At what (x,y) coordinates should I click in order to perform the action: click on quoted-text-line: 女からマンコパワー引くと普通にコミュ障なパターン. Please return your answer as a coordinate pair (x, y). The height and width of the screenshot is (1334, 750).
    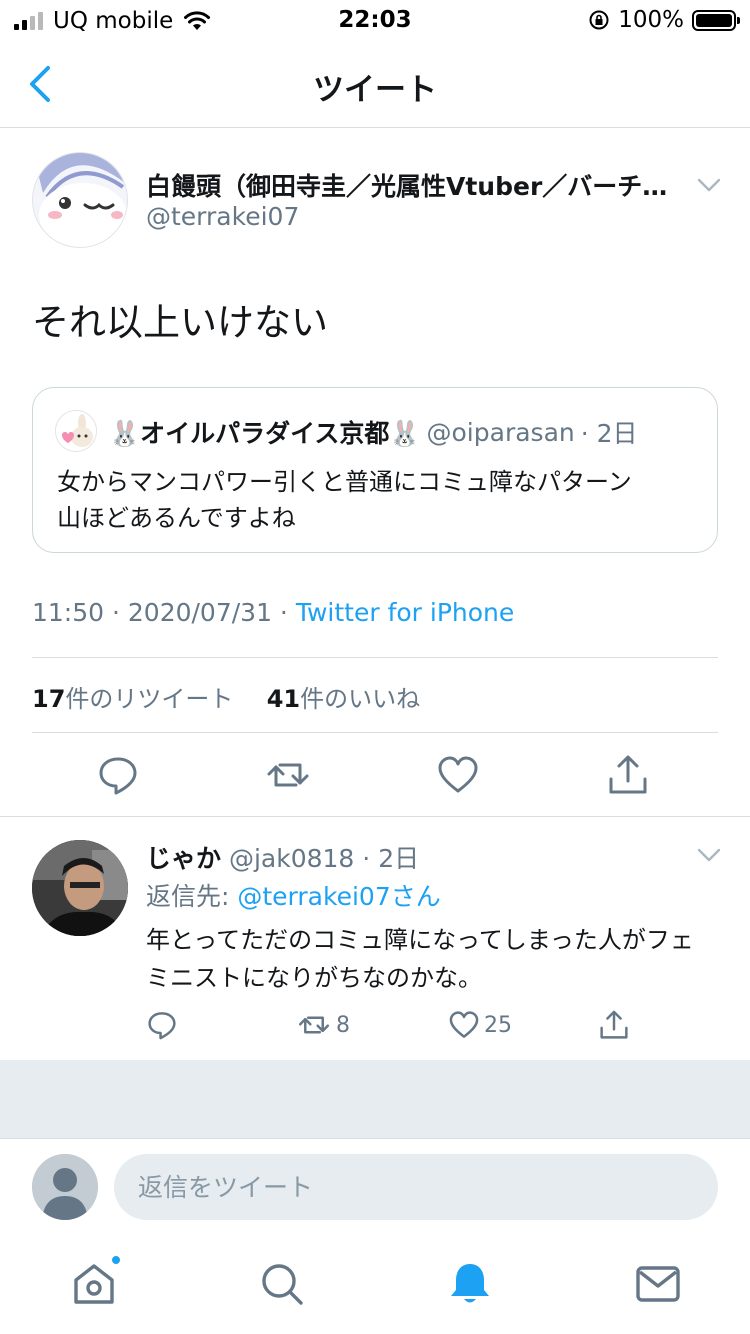
    Looking at the image, I should click on (344, 482).